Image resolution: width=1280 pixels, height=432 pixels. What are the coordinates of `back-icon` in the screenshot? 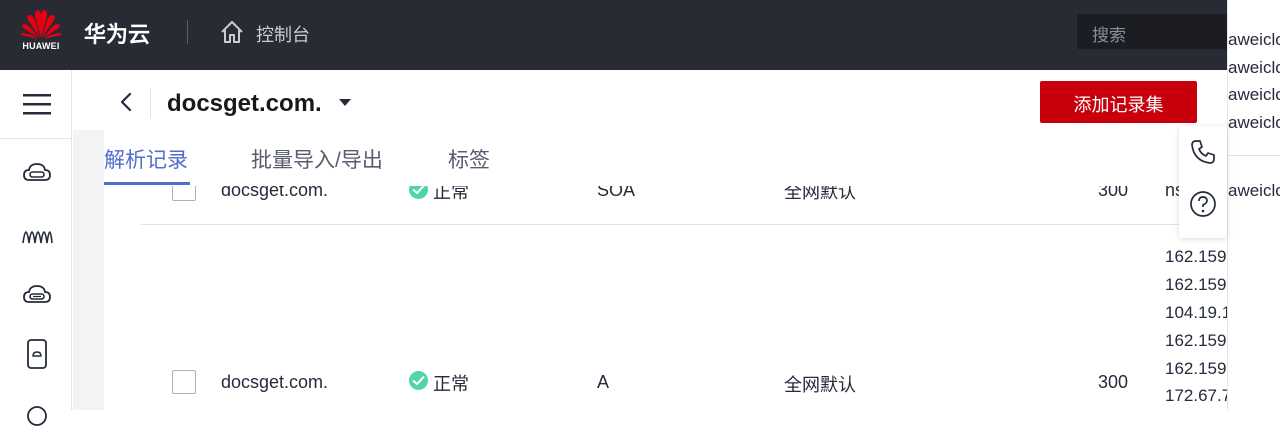 It's located at (126, 102).